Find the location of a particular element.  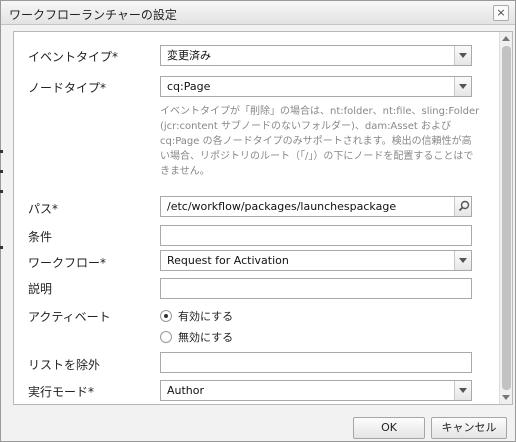

radio-disable is located at coordinates (166, 337).